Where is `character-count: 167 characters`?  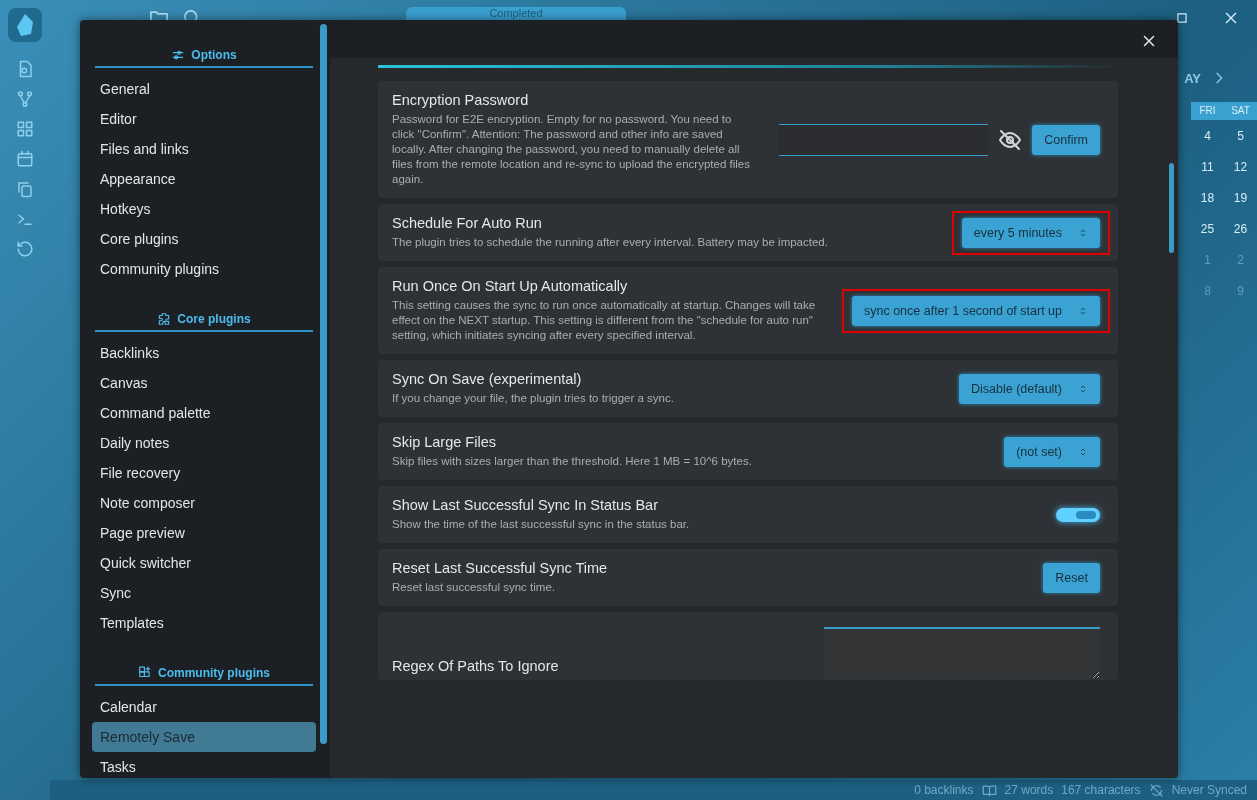
character-count: 167 characters is located at coordinates (1101, 790).